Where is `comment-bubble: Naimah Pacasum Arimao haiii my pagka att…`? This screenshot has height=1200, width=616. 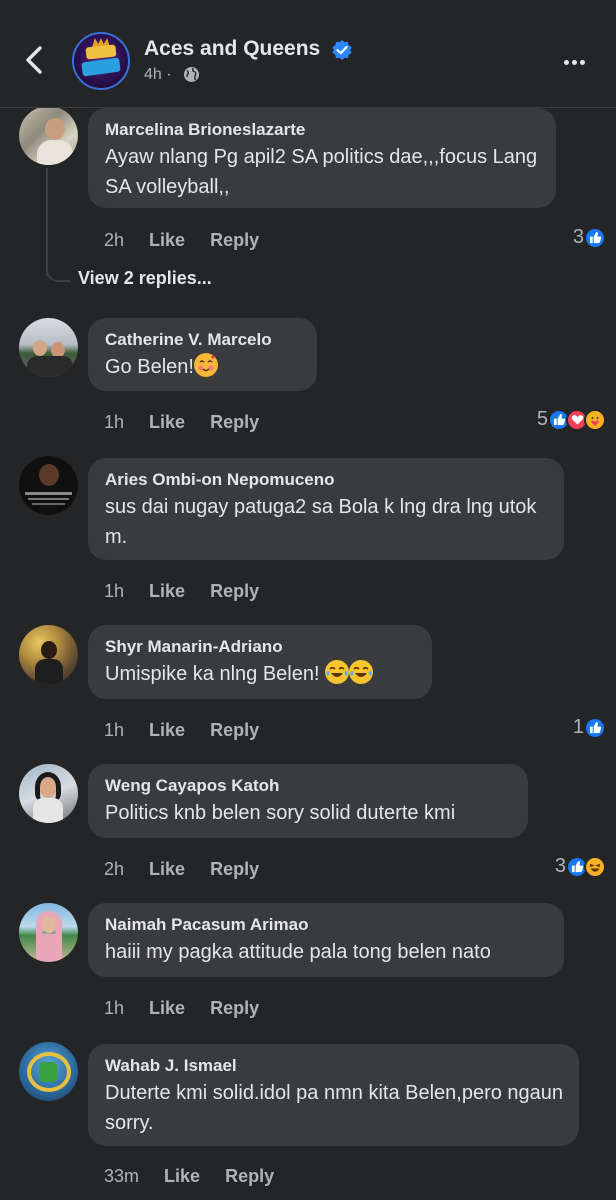
comment-bubble: Naimah Pacasum Arimao haiii my pagka att… is located at coordinates (326, 940).